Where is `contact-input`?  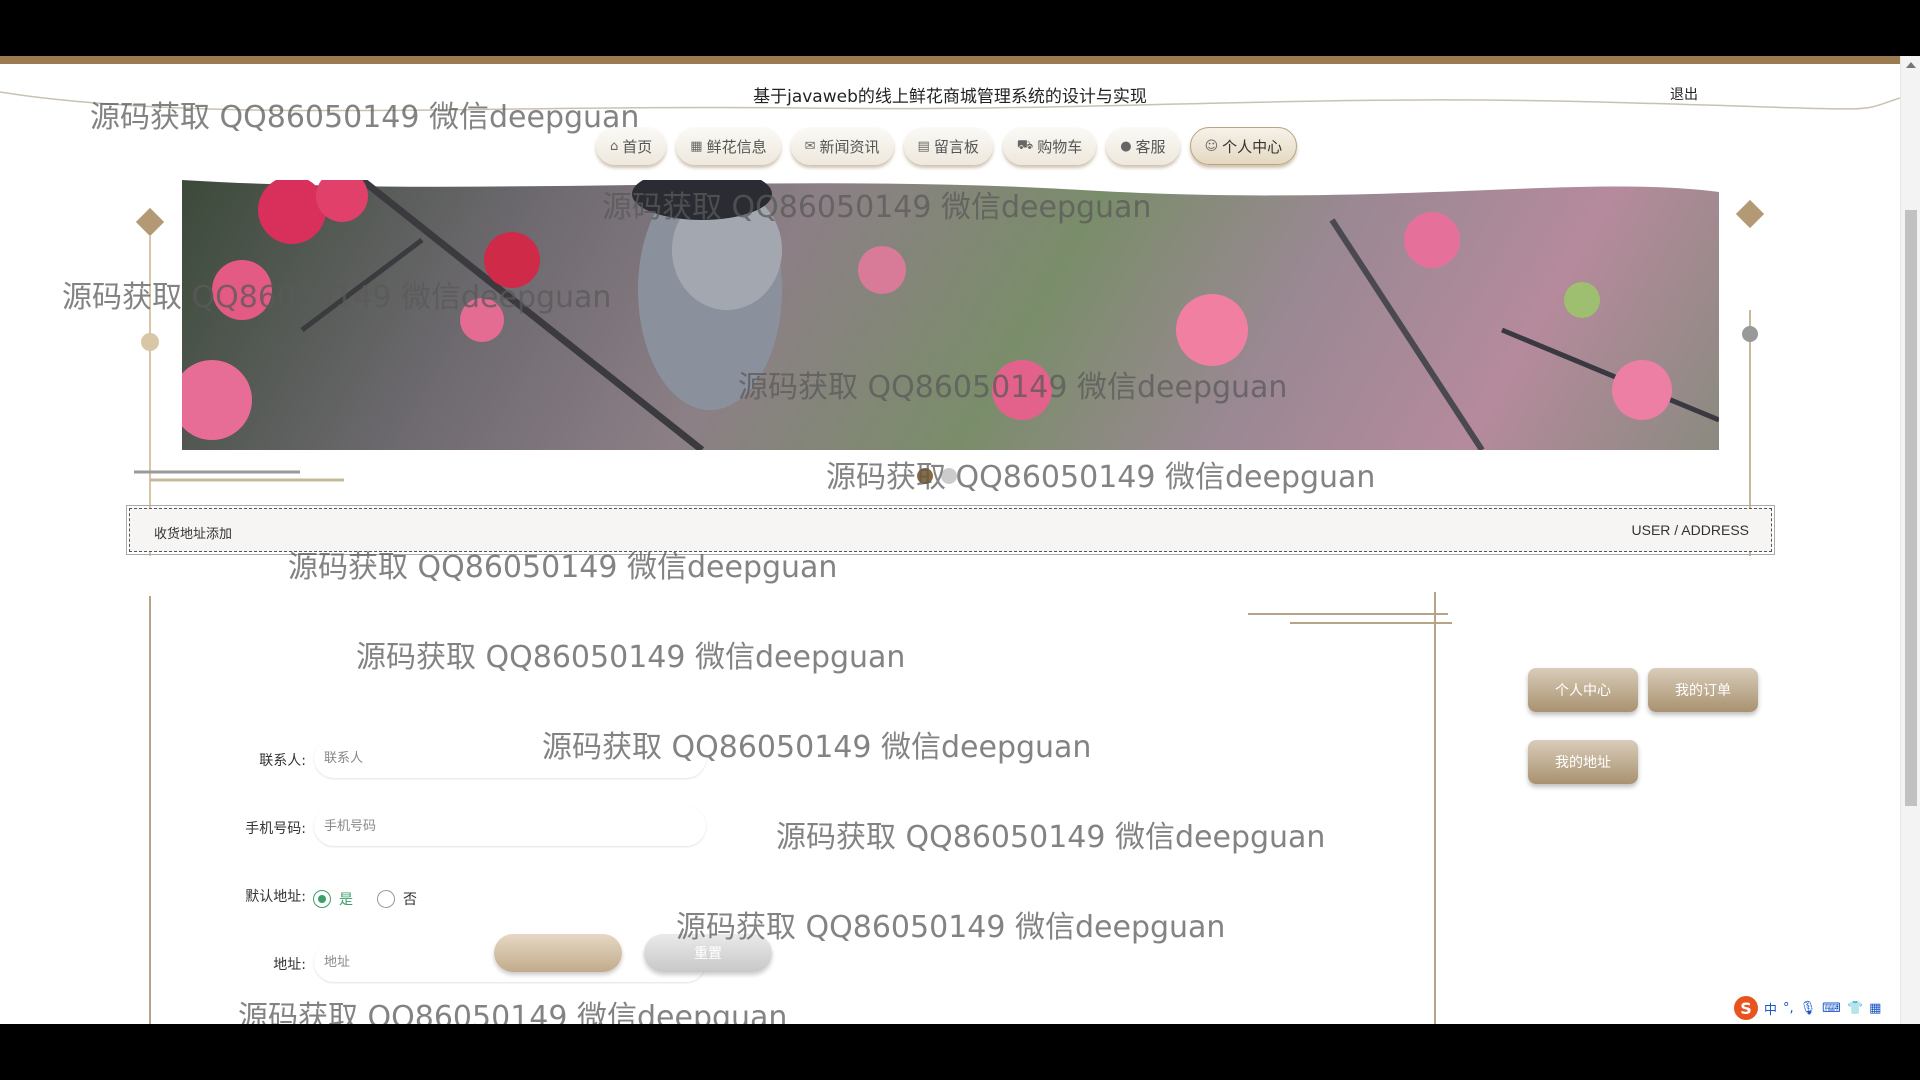
contact-input is located at coordinates (510, 758).